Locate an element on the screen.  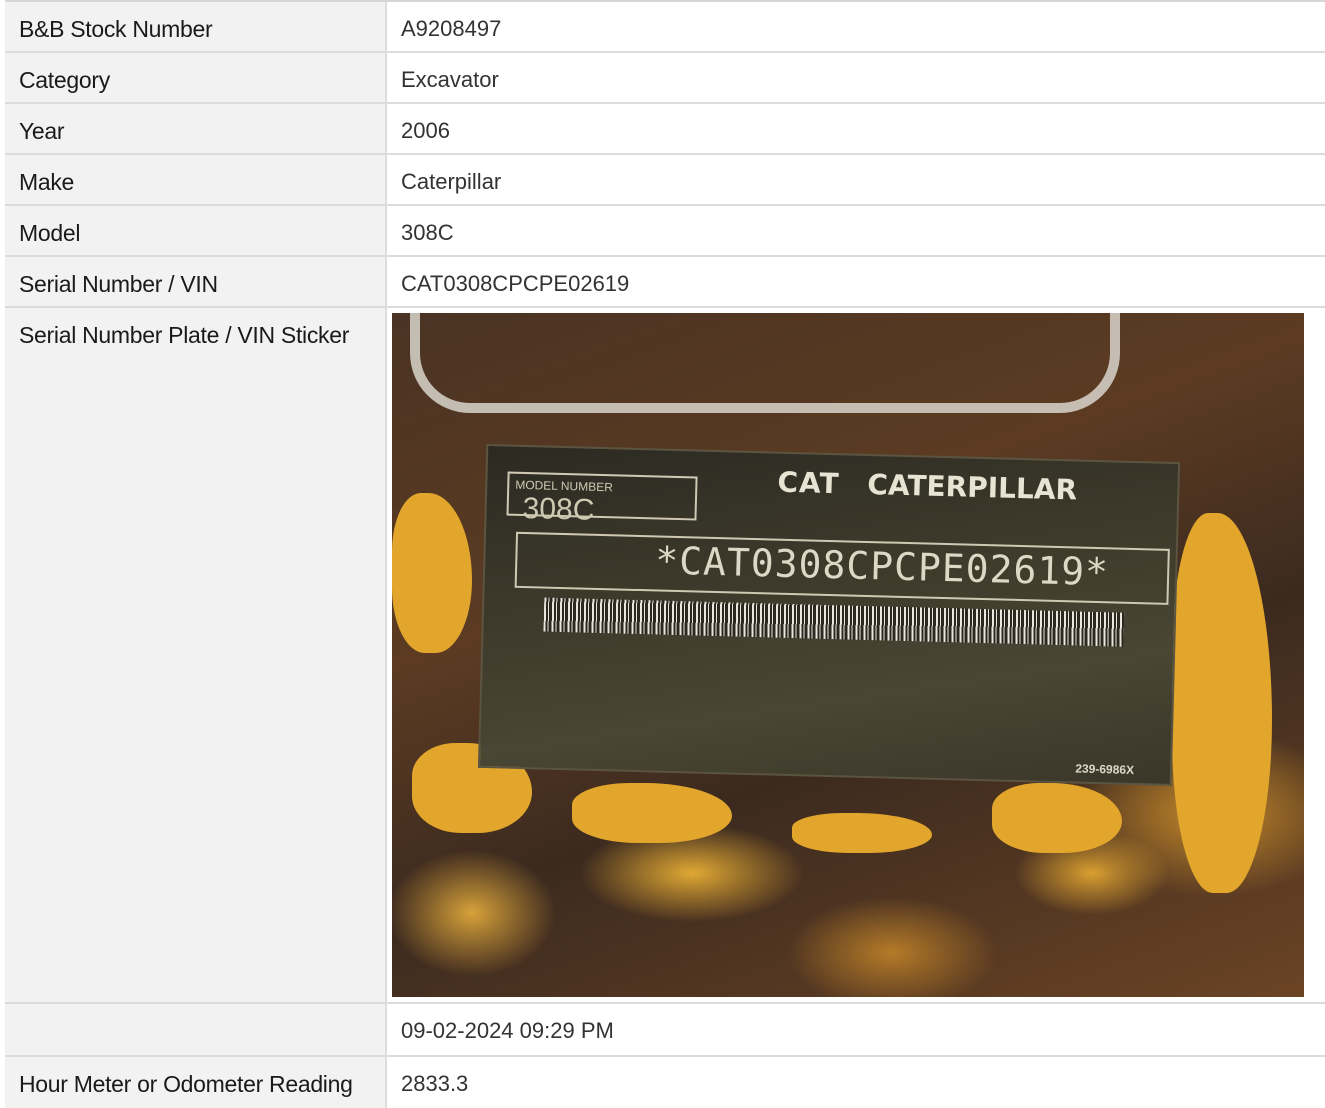
model-number-box: MODEL NUMBER 308C is located at coordinates (602, 499).